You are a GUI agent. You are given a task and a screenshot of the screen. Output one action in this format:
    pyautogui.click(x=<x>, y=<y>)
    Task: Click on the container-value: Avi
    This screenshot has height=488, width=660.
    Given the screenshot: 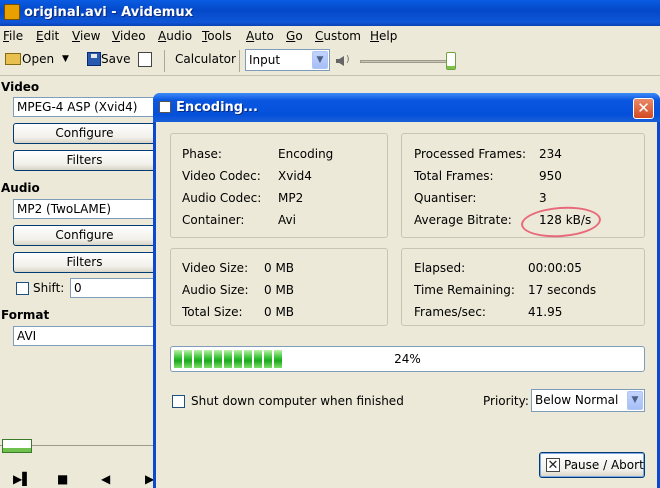 What is the action you would take?
    pyautogui.click(x=287, y=220)
    